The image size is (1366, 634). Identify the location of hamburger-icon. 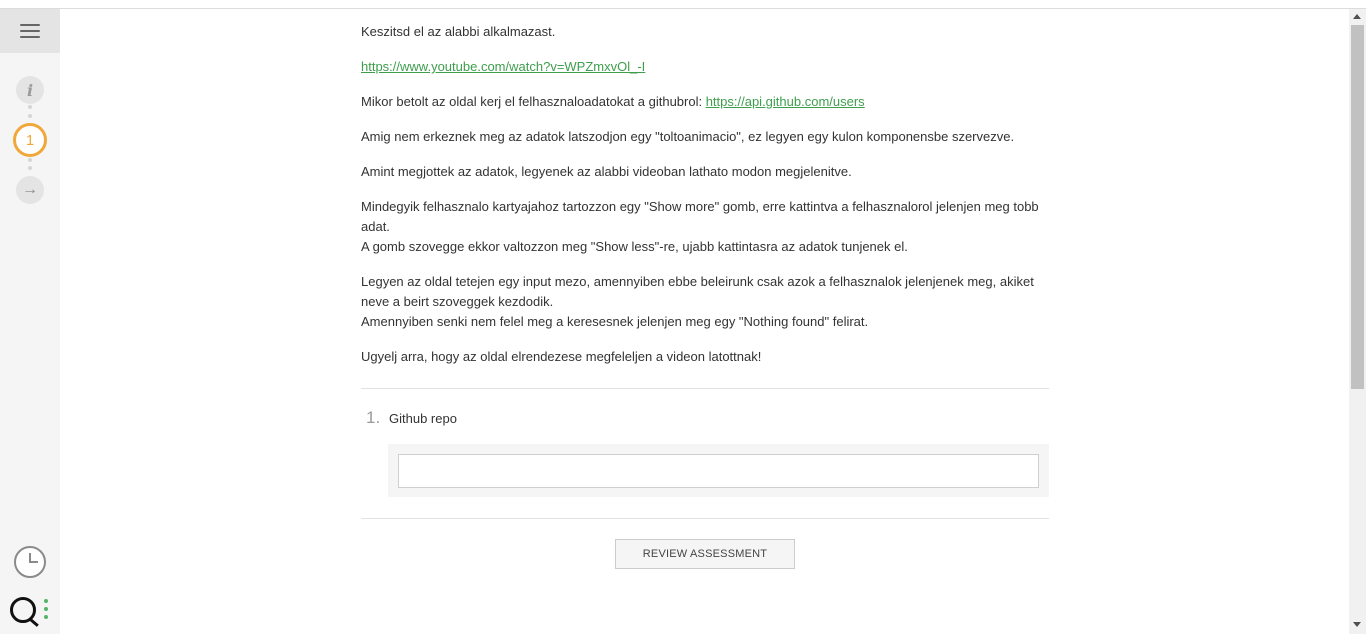
(30, 31).